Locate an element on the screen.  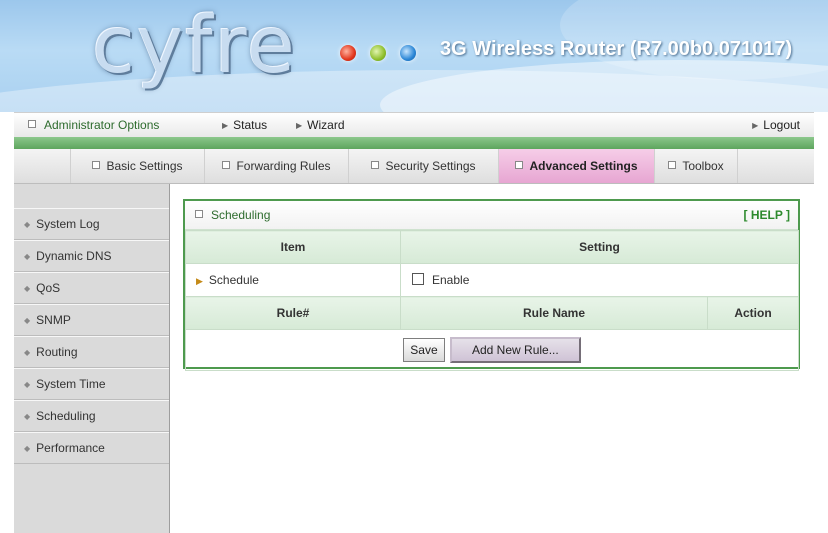
status-link: ▶ Status is located at coordinates (244, 125).